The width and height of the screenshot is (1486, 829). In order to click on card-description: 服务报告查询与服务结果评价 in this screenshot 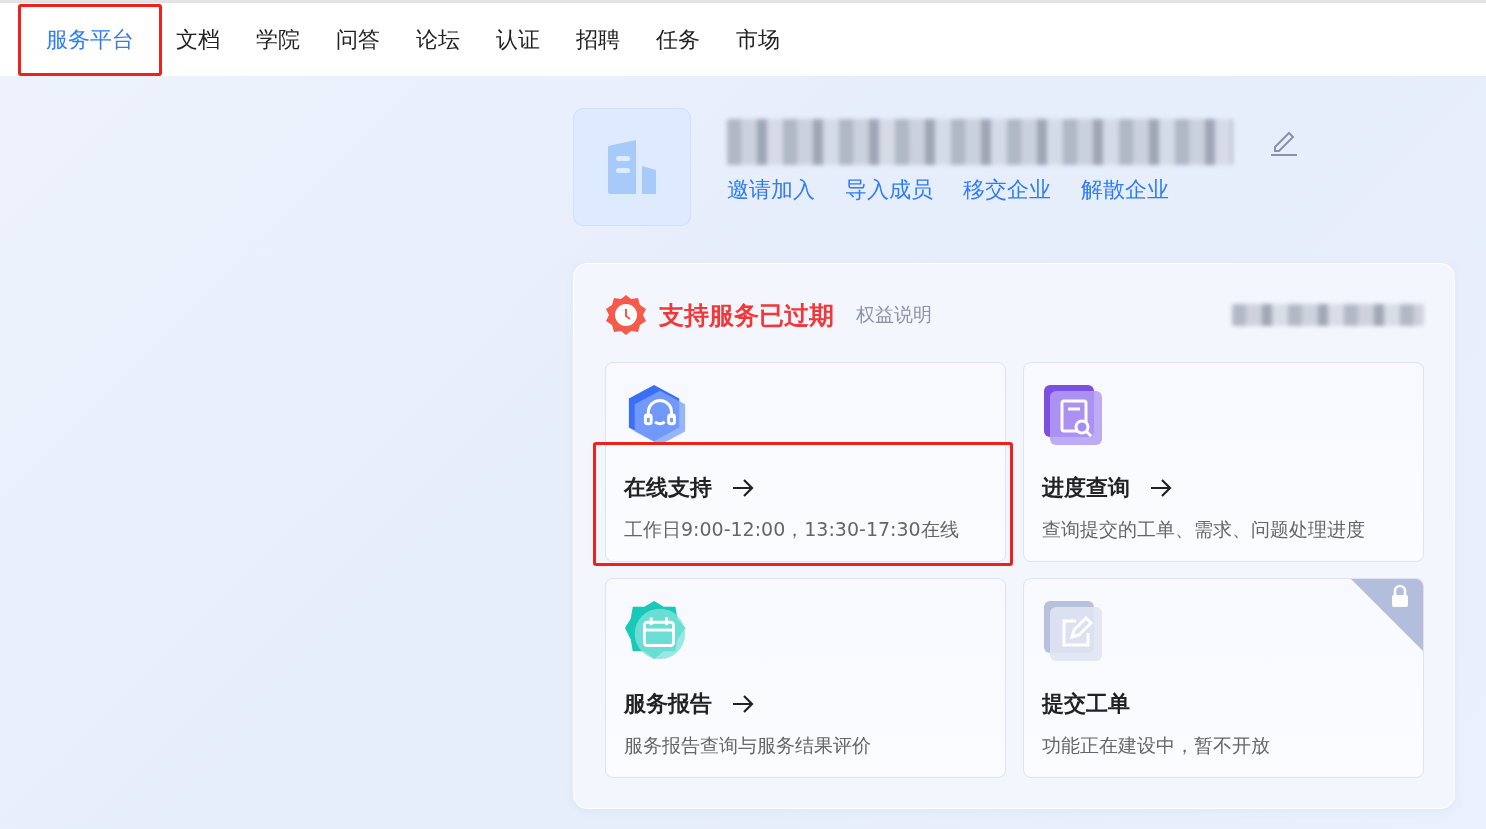, I will do `click(748, 745)`.